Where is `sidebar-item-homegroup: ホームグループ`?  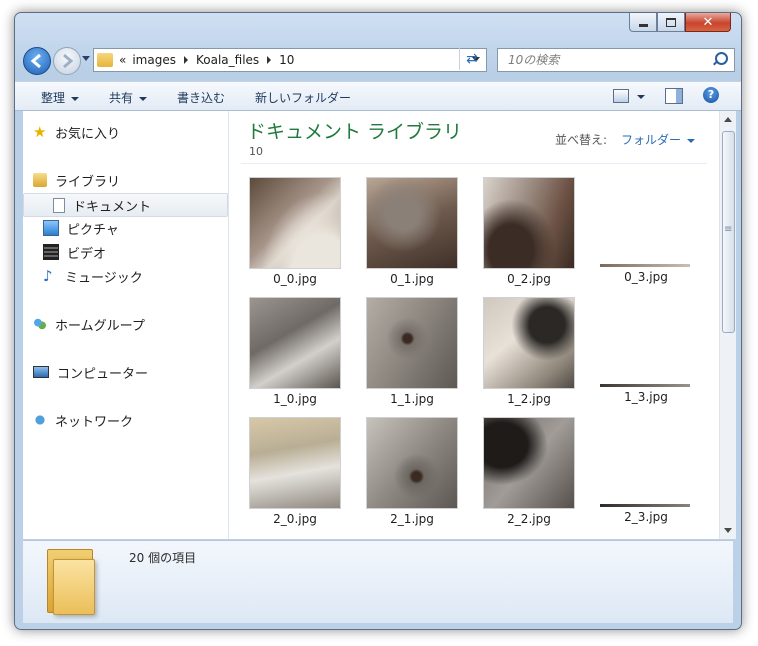 sidebar-item-homegroup: ホームグループ is located at coordinates (89, 324).